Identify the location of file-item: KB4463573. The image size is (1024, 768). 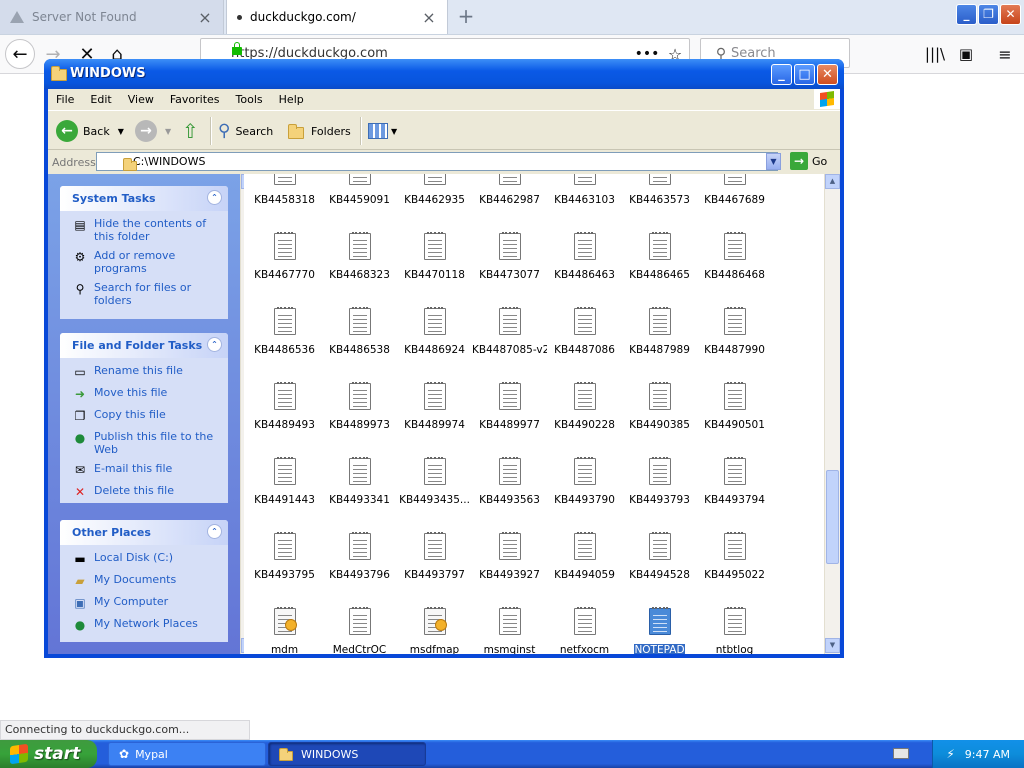
(659, 201).